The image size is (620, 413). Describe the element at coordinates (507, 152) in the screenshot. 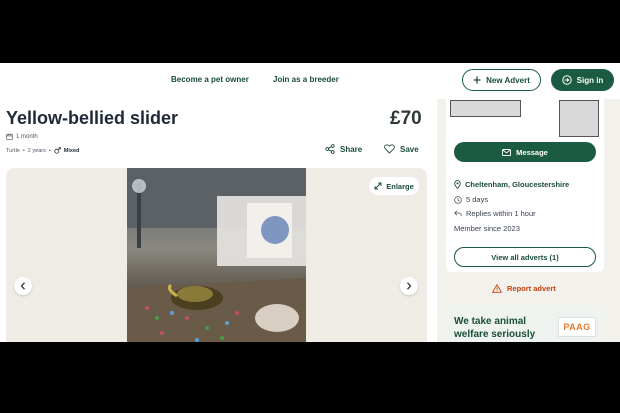

I see `mail-icon` at that location.